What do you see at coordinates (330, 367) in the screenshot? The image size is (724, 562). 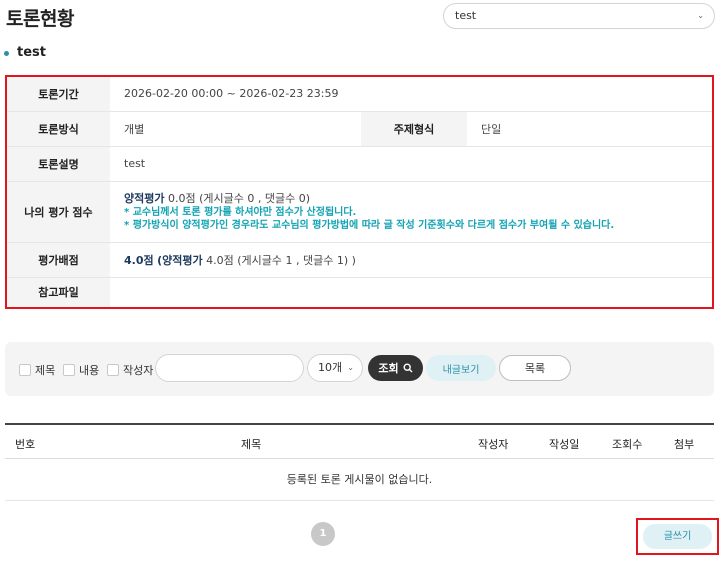 I see `page-size-value: 10개` at bounding box center [330, 367].